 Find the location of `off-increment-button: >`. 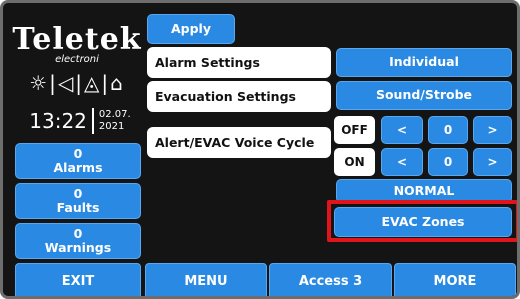

off-increment-button: > is located at coordinates (492, 130).